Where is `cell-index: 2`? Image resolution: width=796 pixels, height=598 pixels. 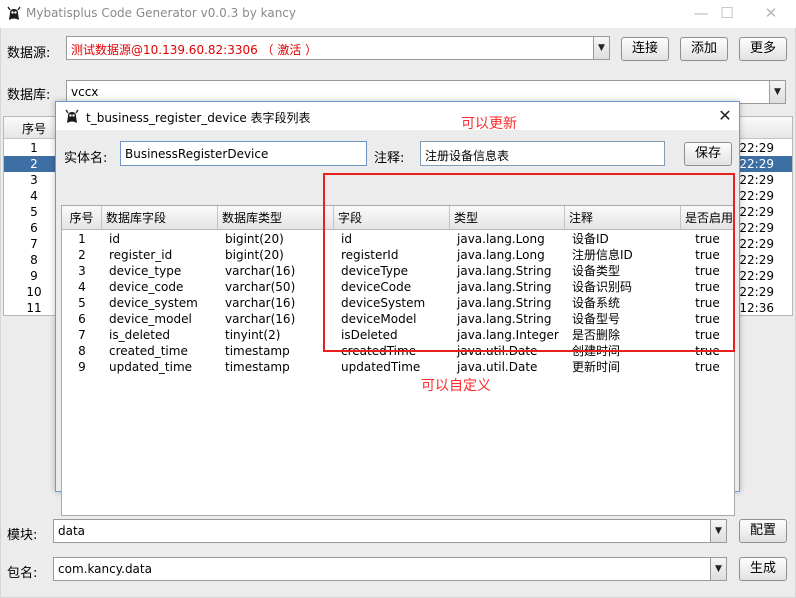 cell-index: 2 is located at coordinates (82, 255).